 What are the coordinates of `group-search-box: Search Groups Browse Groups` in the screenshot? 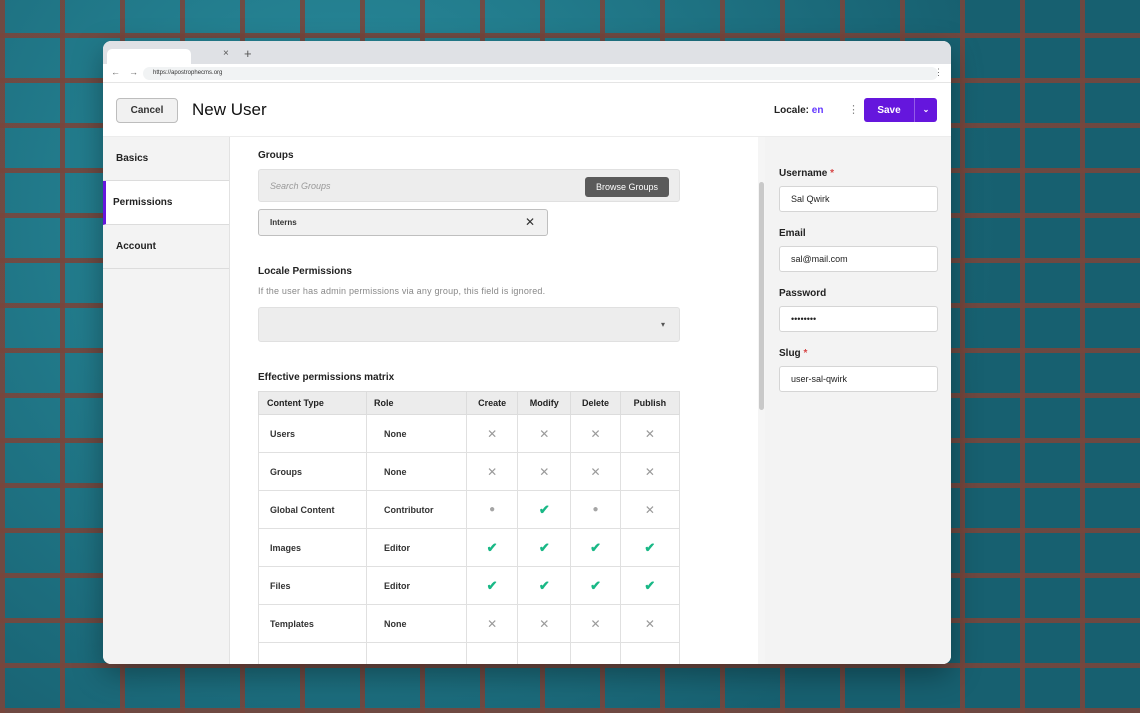 It's located at (469, 185).